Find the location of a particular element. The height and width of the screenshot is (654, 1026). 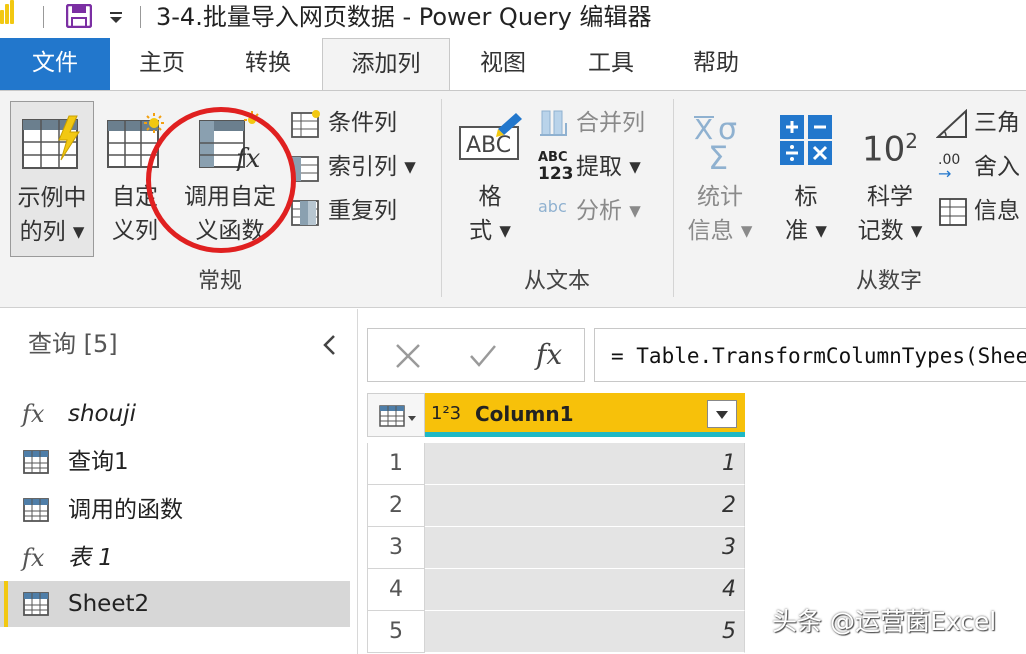

table-menu-button is located at coordinates (396, 415).